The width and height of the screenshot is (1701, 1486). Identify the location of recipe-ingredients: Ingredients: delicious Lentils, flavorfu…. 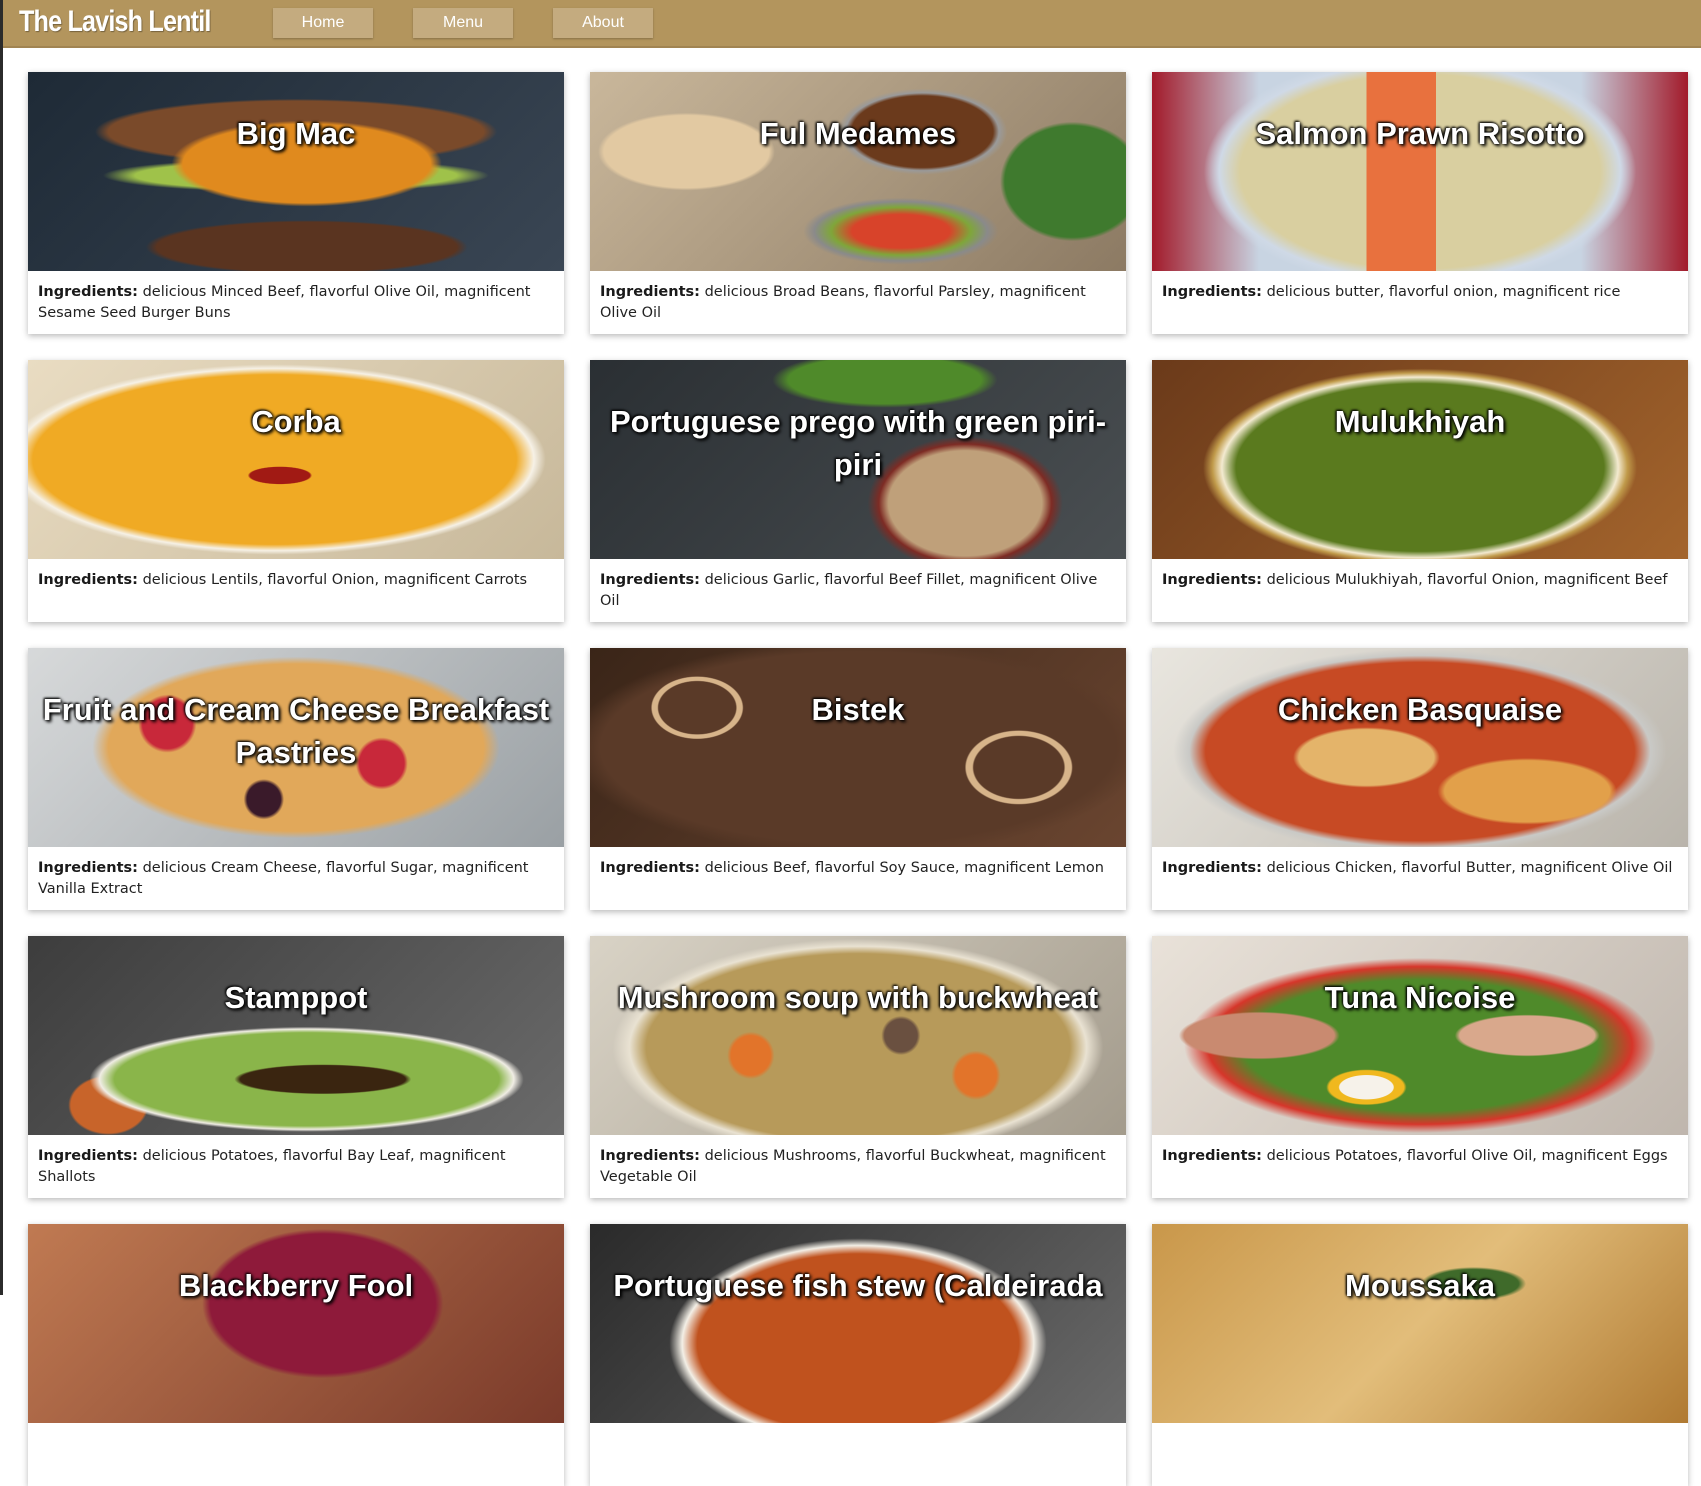
(296, 580).